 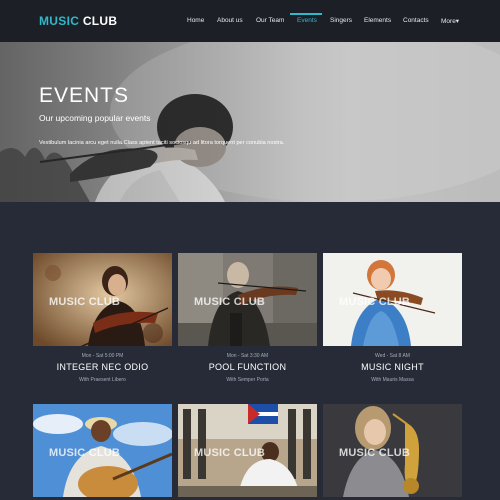 What do you see at coordinates (102, 367) in the screenshot?
I see `event-title: INTEGER NEC ODIO` at bounding box center [102, 367].